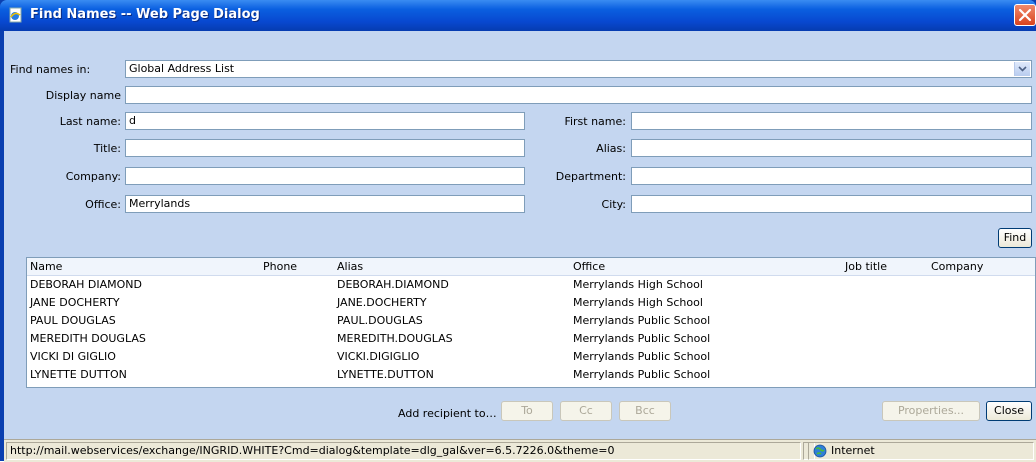 The width and height of the screenshot is (1036, 462). Describe the element at coordinates (107, 148) in the screenshot. I see `title-label: Title:` at that location.